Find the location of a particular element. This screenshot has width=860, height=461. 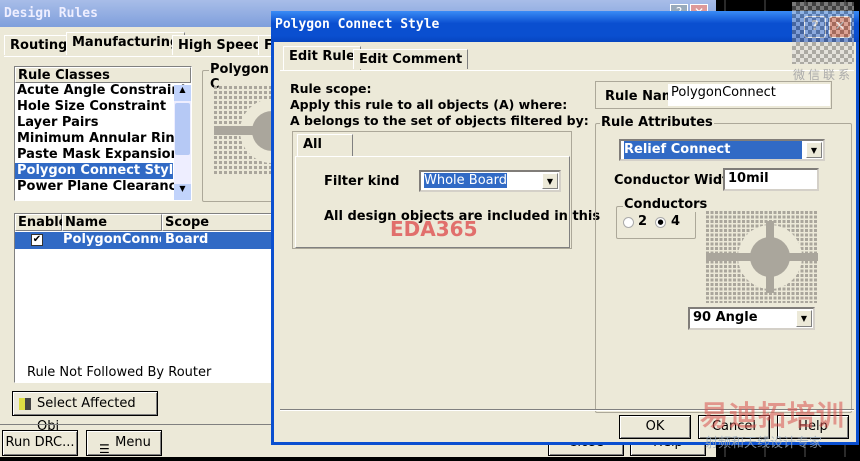

tab-all: All is located at coordinates (325, 145).